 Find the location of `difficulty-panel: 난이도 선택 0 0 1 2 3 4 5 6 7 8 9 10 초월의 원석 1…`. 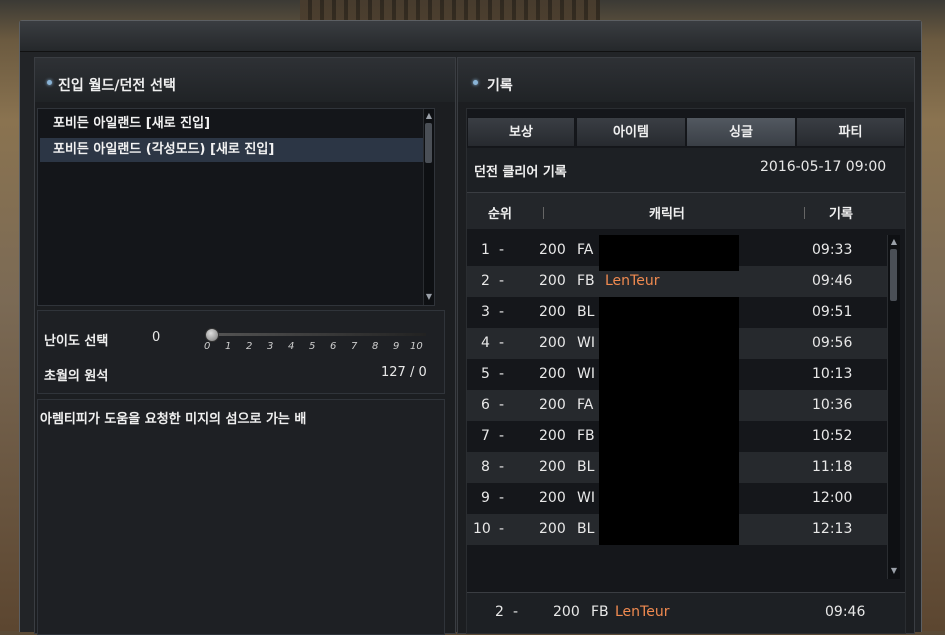

difficulty-panel: 난이도 선택 0 0 1 2 3 4 5 6 7 8 9 10 초월의 원석 1… is located at coordinates (241, 352).